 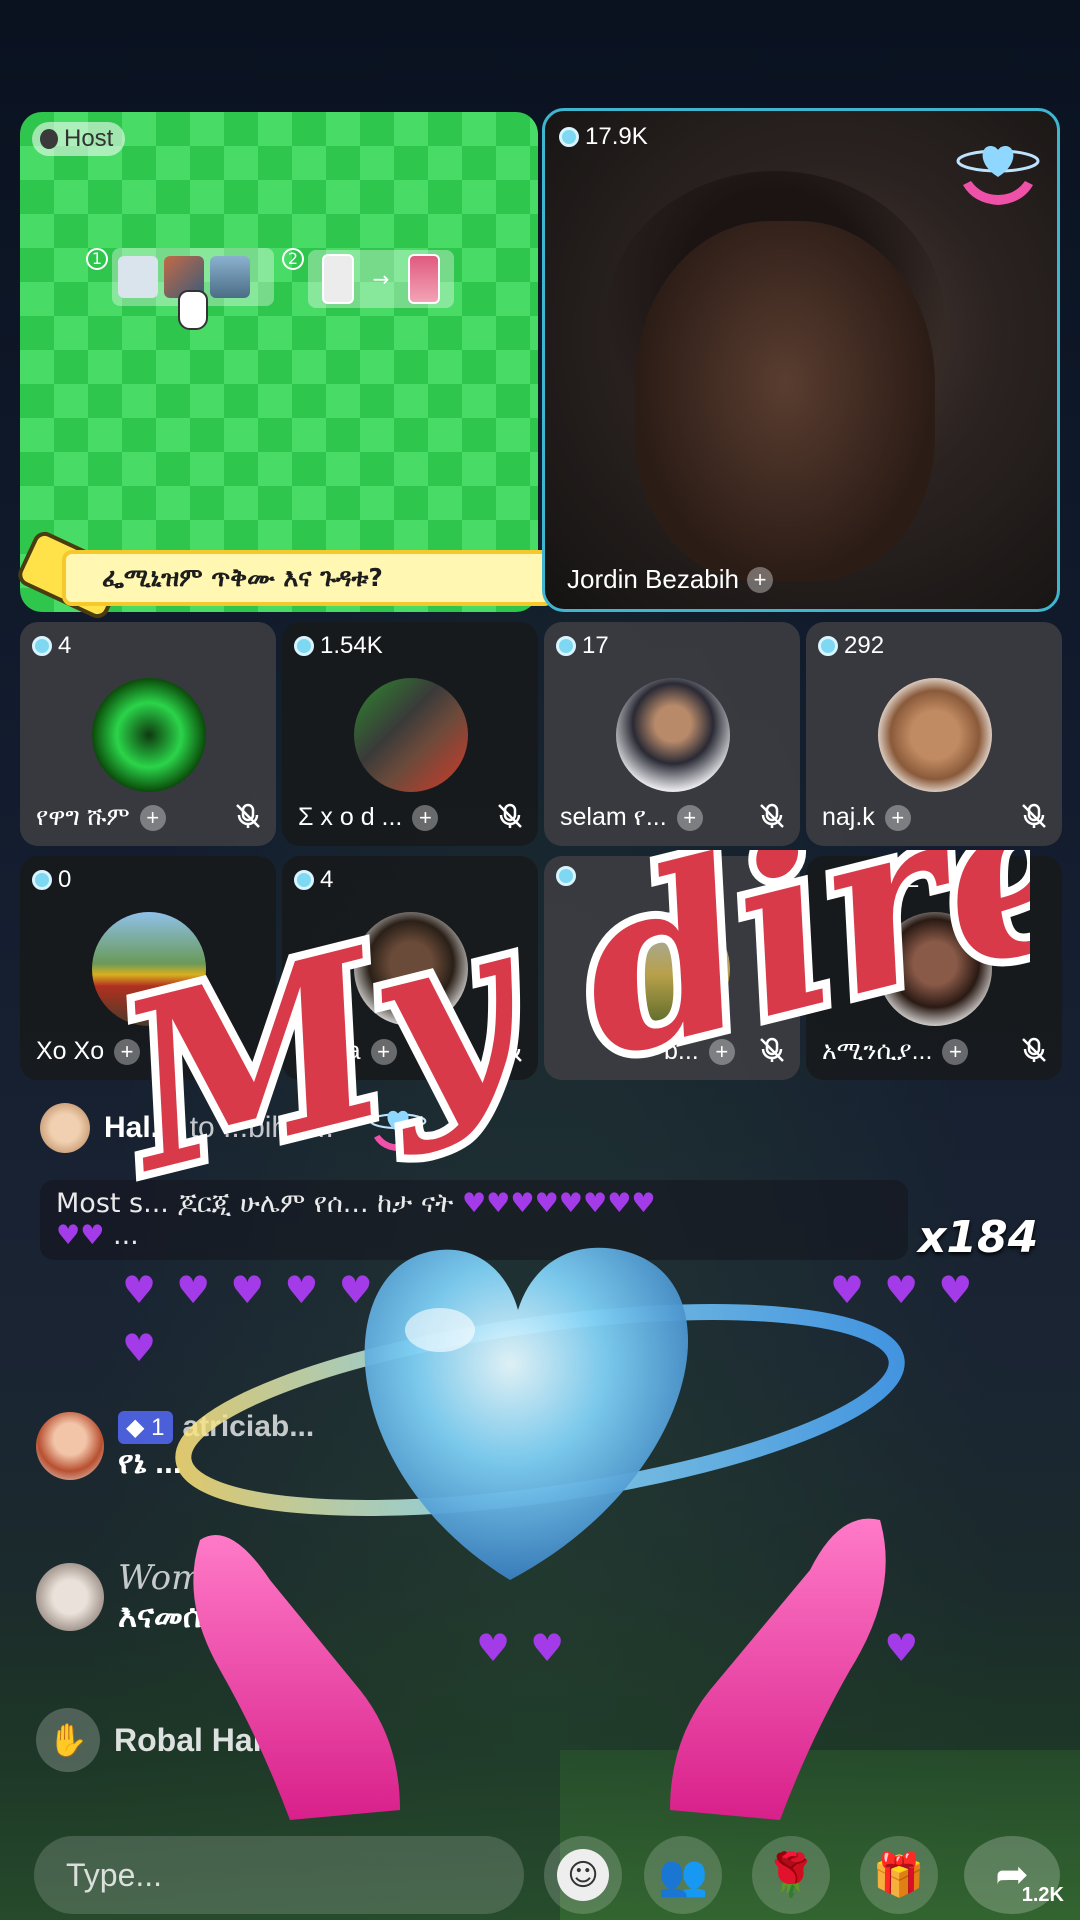 I want to click on gift-combo-count: x184, so click(x=978, y=1237).